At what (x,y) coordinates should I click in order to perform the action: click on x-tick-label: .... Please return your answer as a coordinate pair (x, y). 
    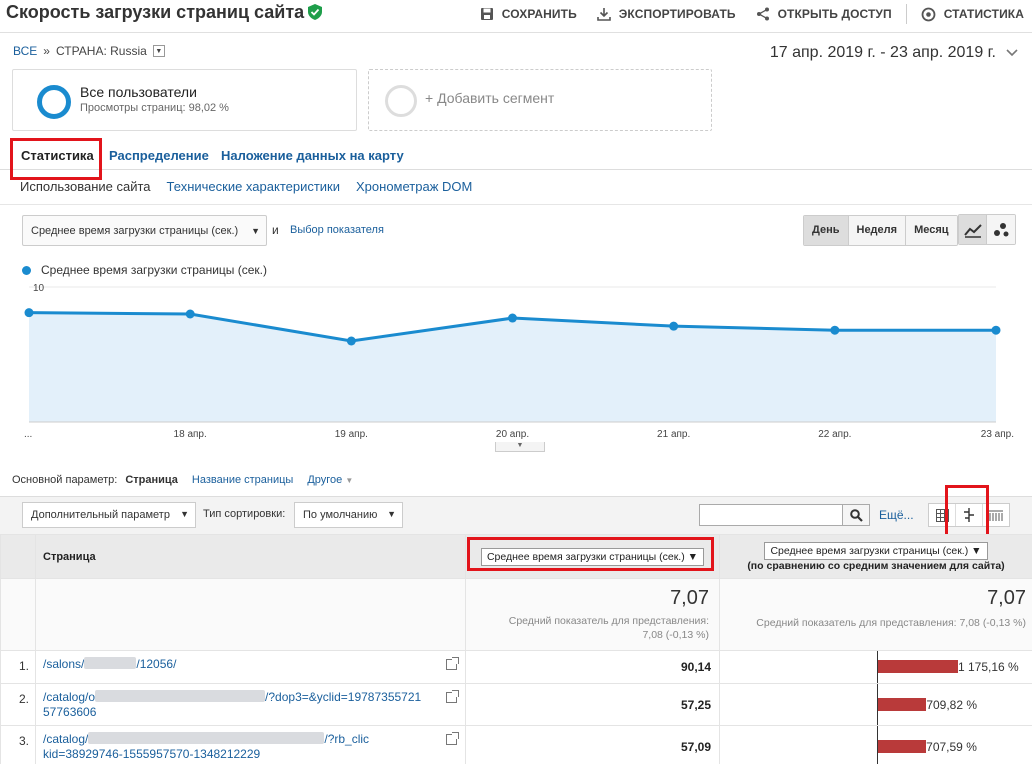
    Looking at the image, I should click on (28, 434).